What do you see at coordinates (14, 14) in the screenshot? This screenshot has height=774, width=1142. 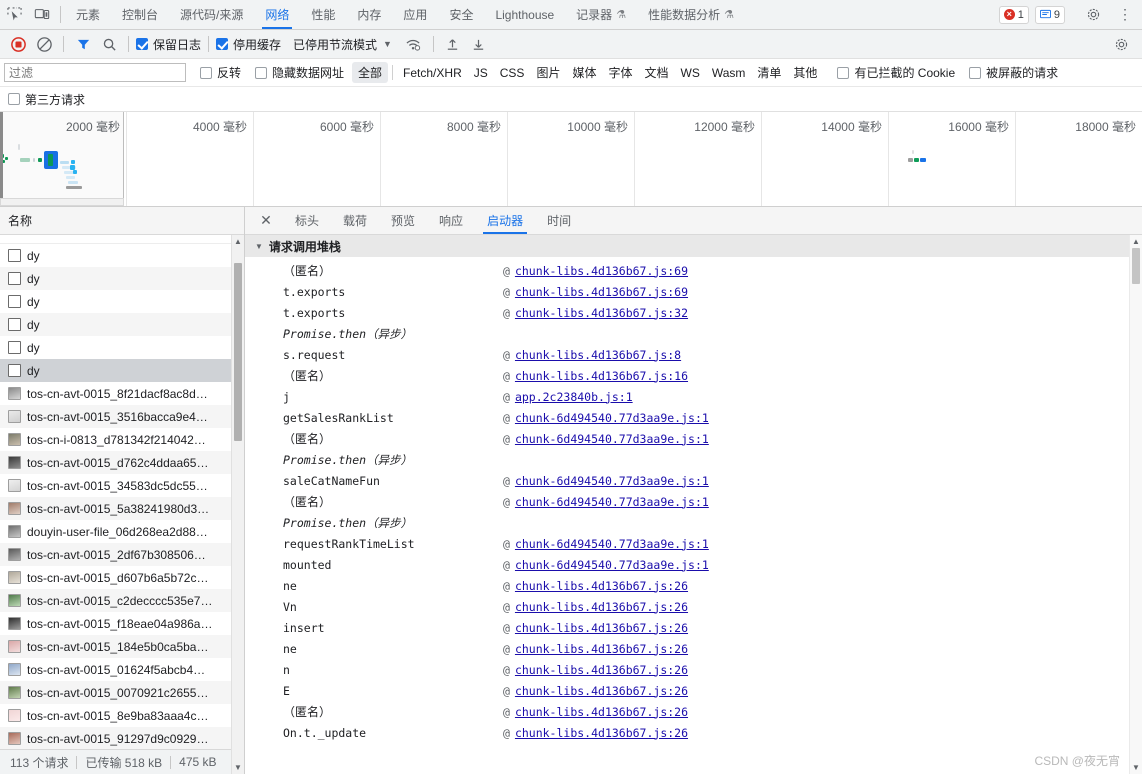 I see `inspect-cursor-icon` at bounding box center [14, 14].